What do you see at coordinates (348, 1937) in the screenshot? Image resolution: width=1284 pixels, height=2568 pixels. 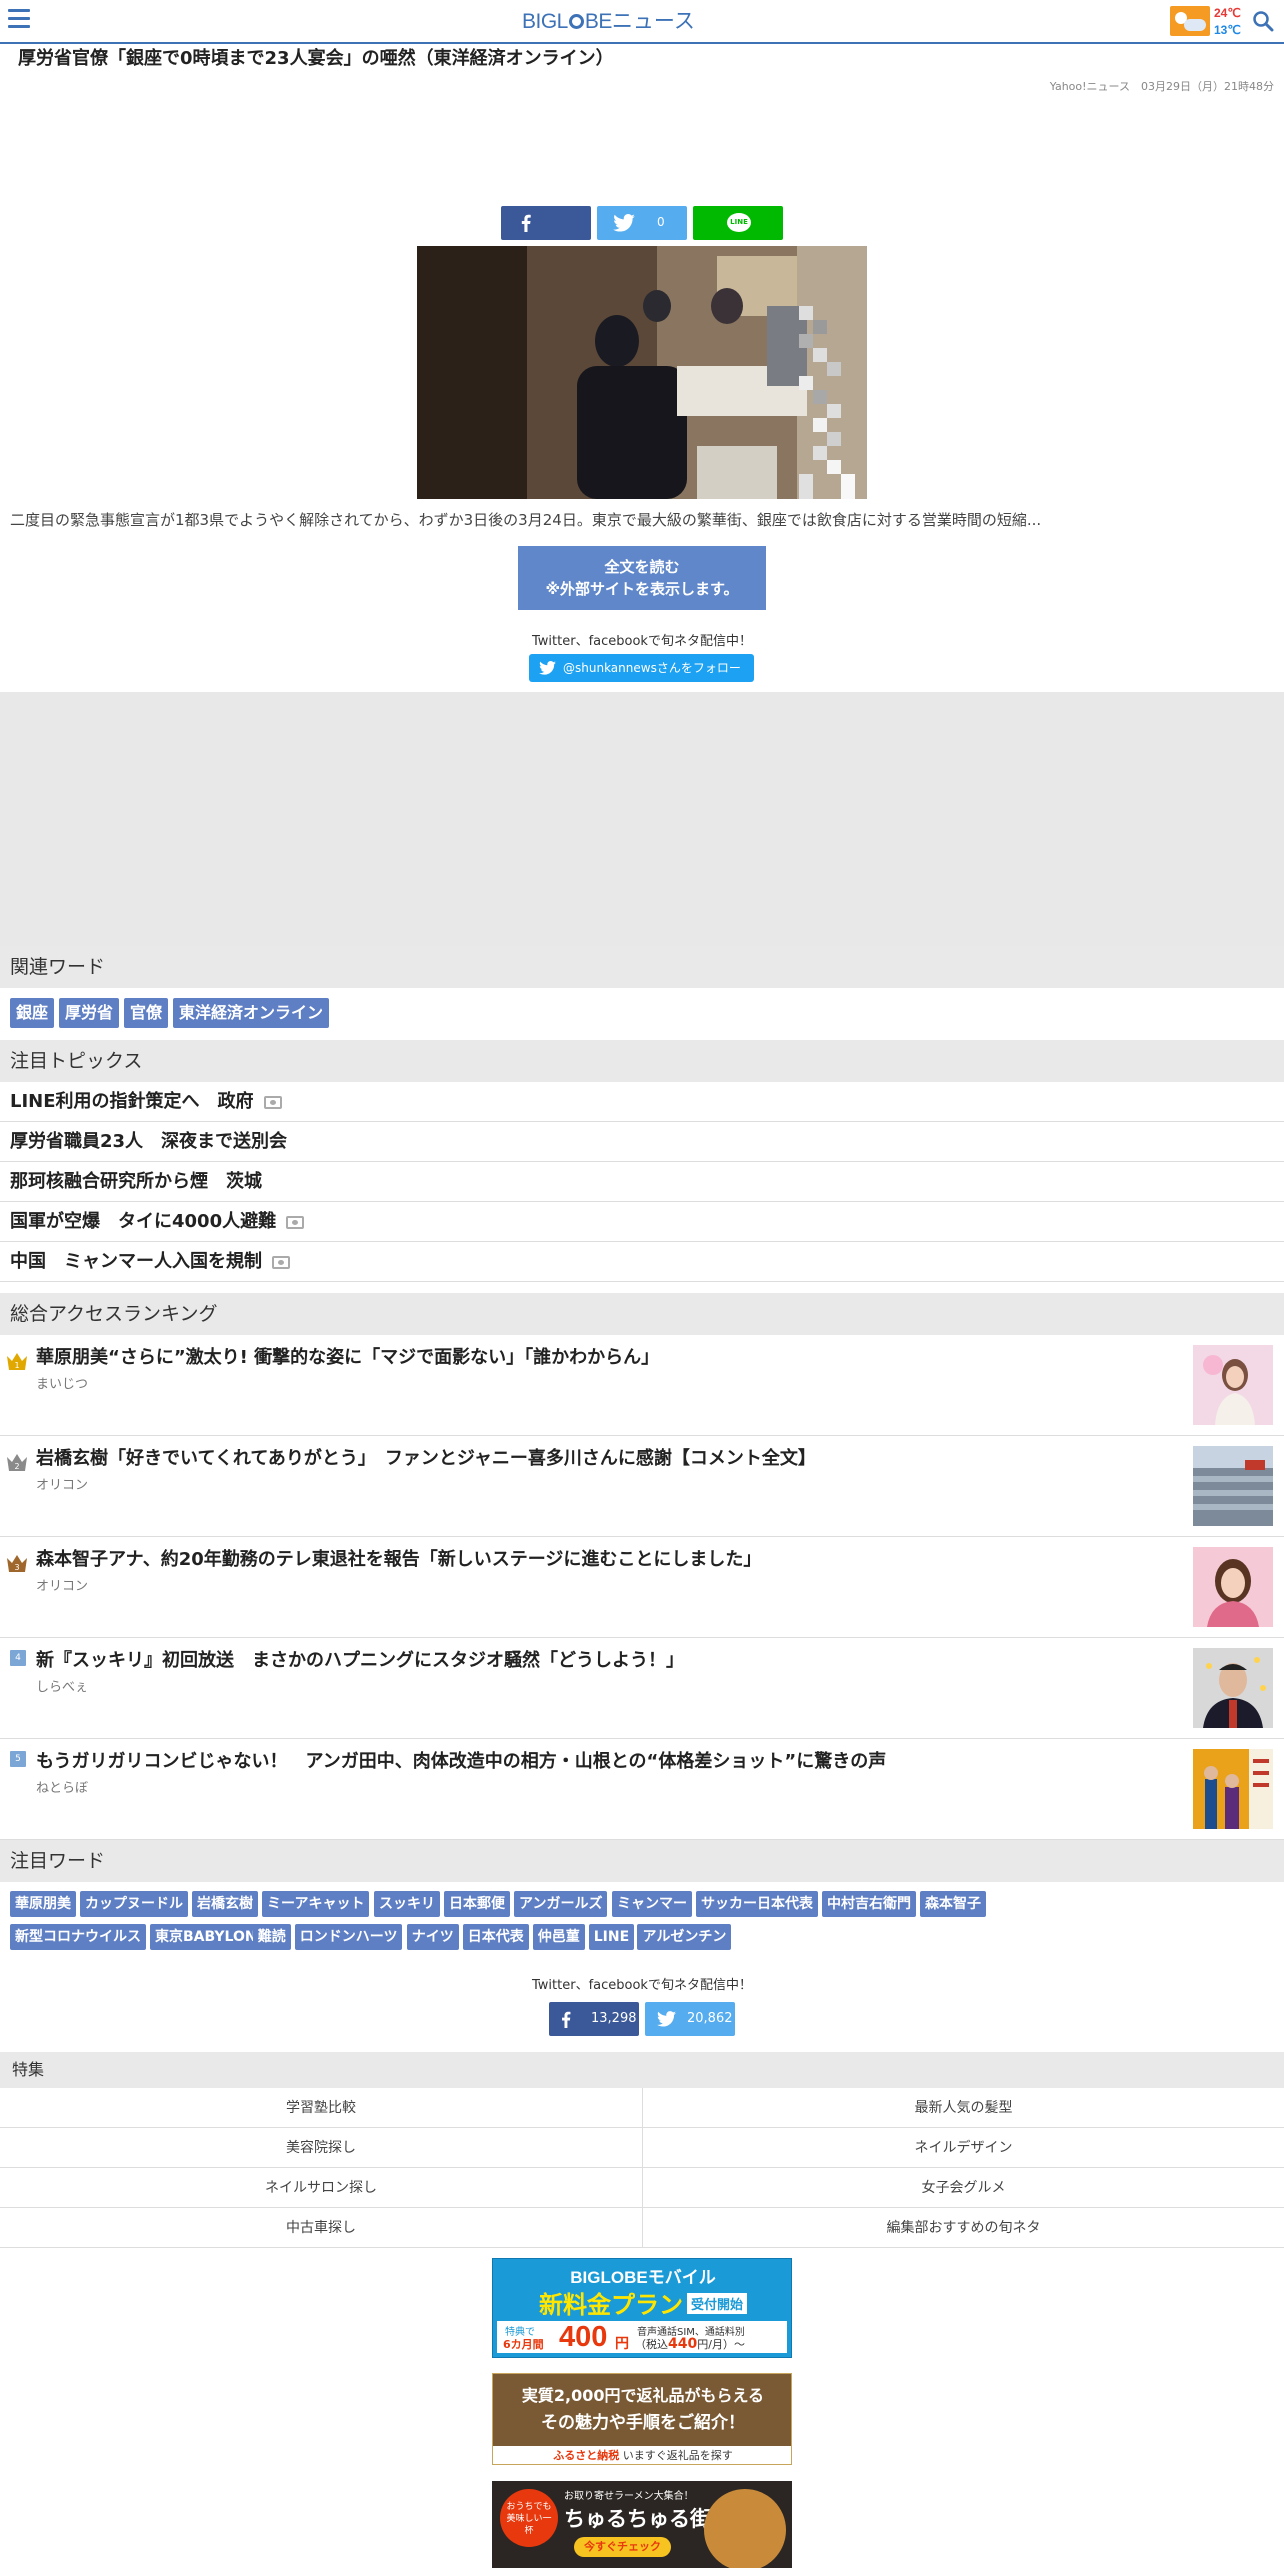 I see `keyword-tag: ロンドンハーツ` at bounding box center [348, 1937].